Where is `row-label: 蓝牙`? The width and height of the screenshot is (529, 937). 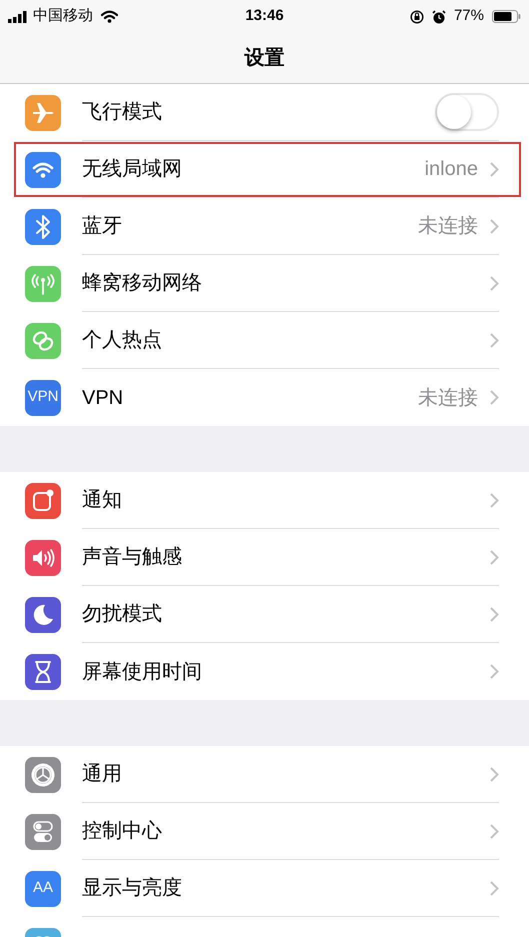 row-label: 蓝牙 is located at coordinates (102, 226).